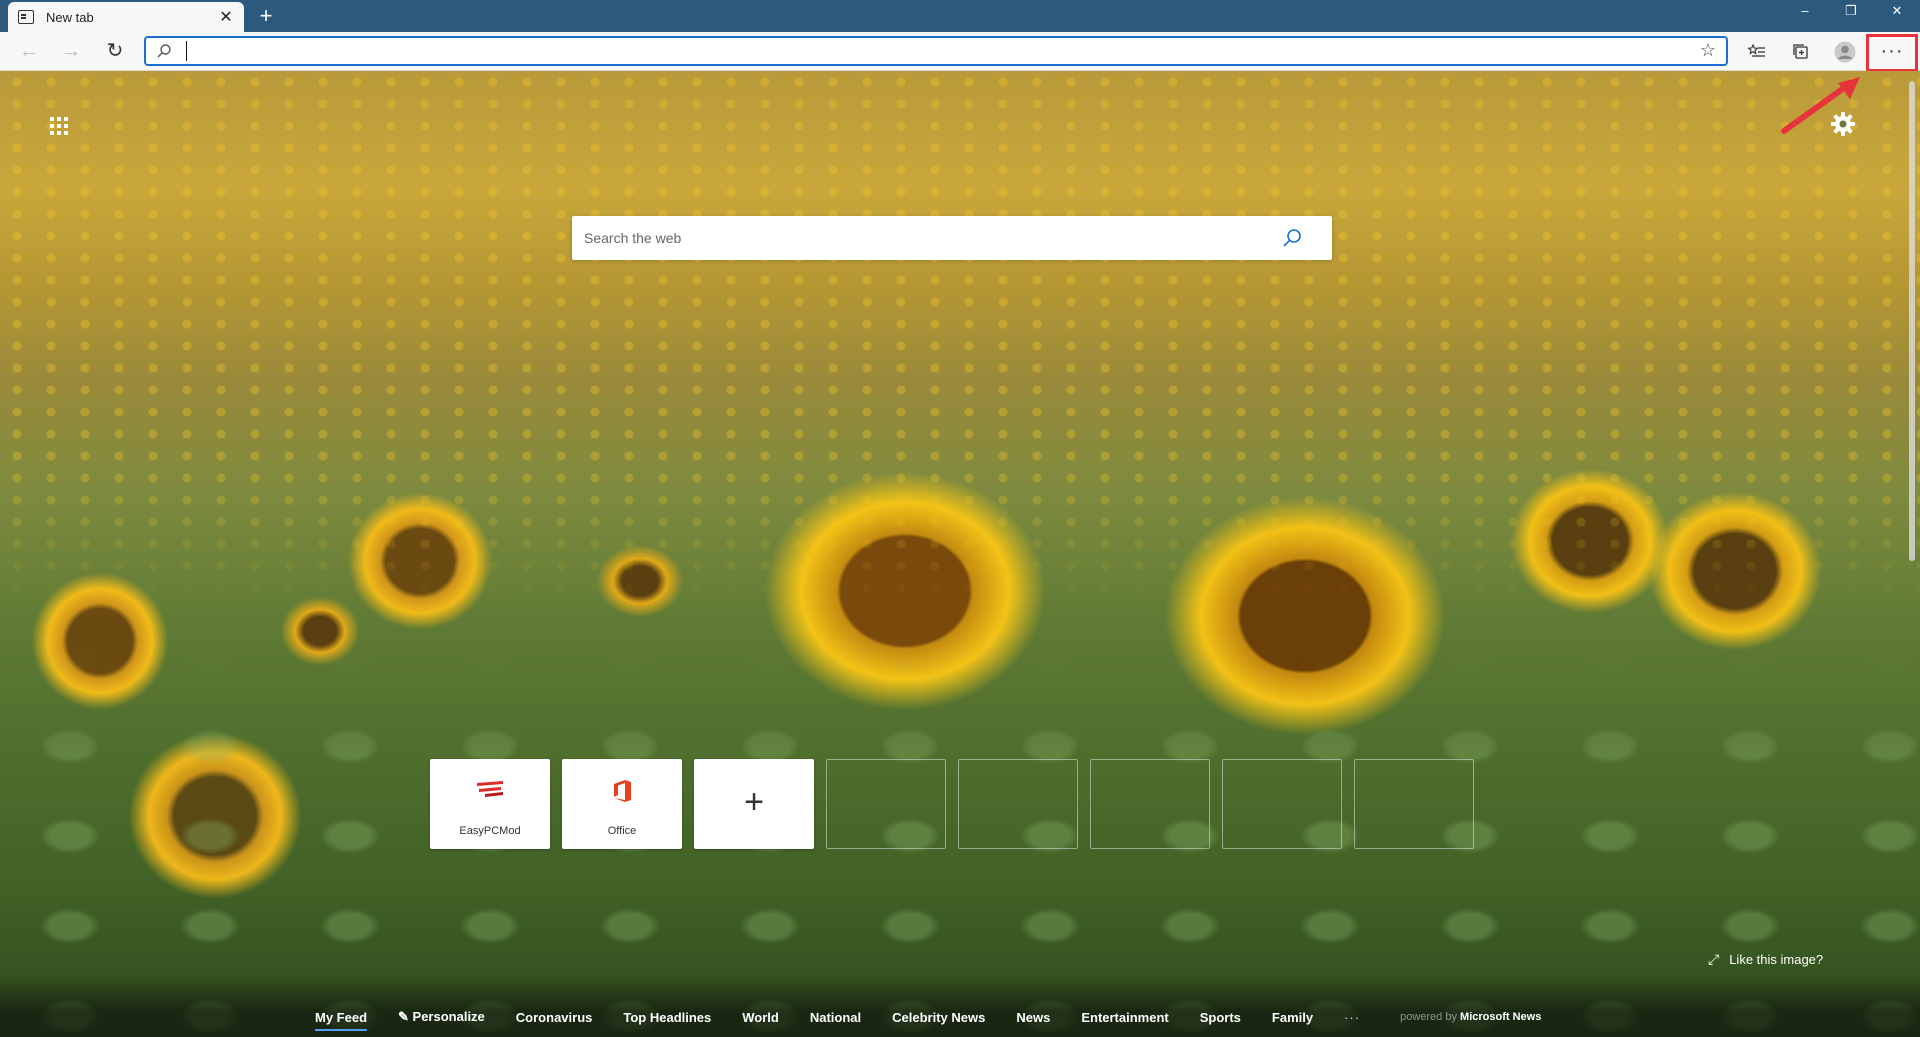 The image size is (1920, 1037). Describe the element at coordinates (490, 831) in the screenshot. I see `tile-label: EasyPCMod` at that location.